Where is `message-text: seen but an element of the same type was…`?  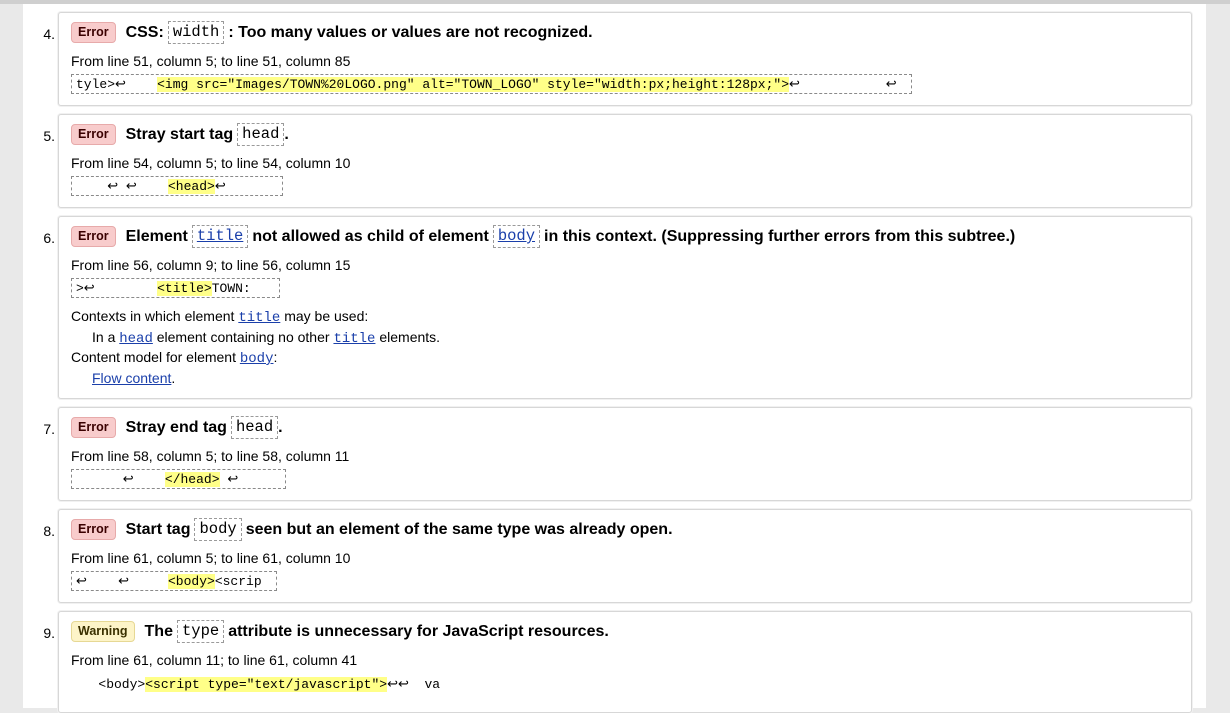 message-text: seen but an element of the same type was… is located at coordinates (459, 529).